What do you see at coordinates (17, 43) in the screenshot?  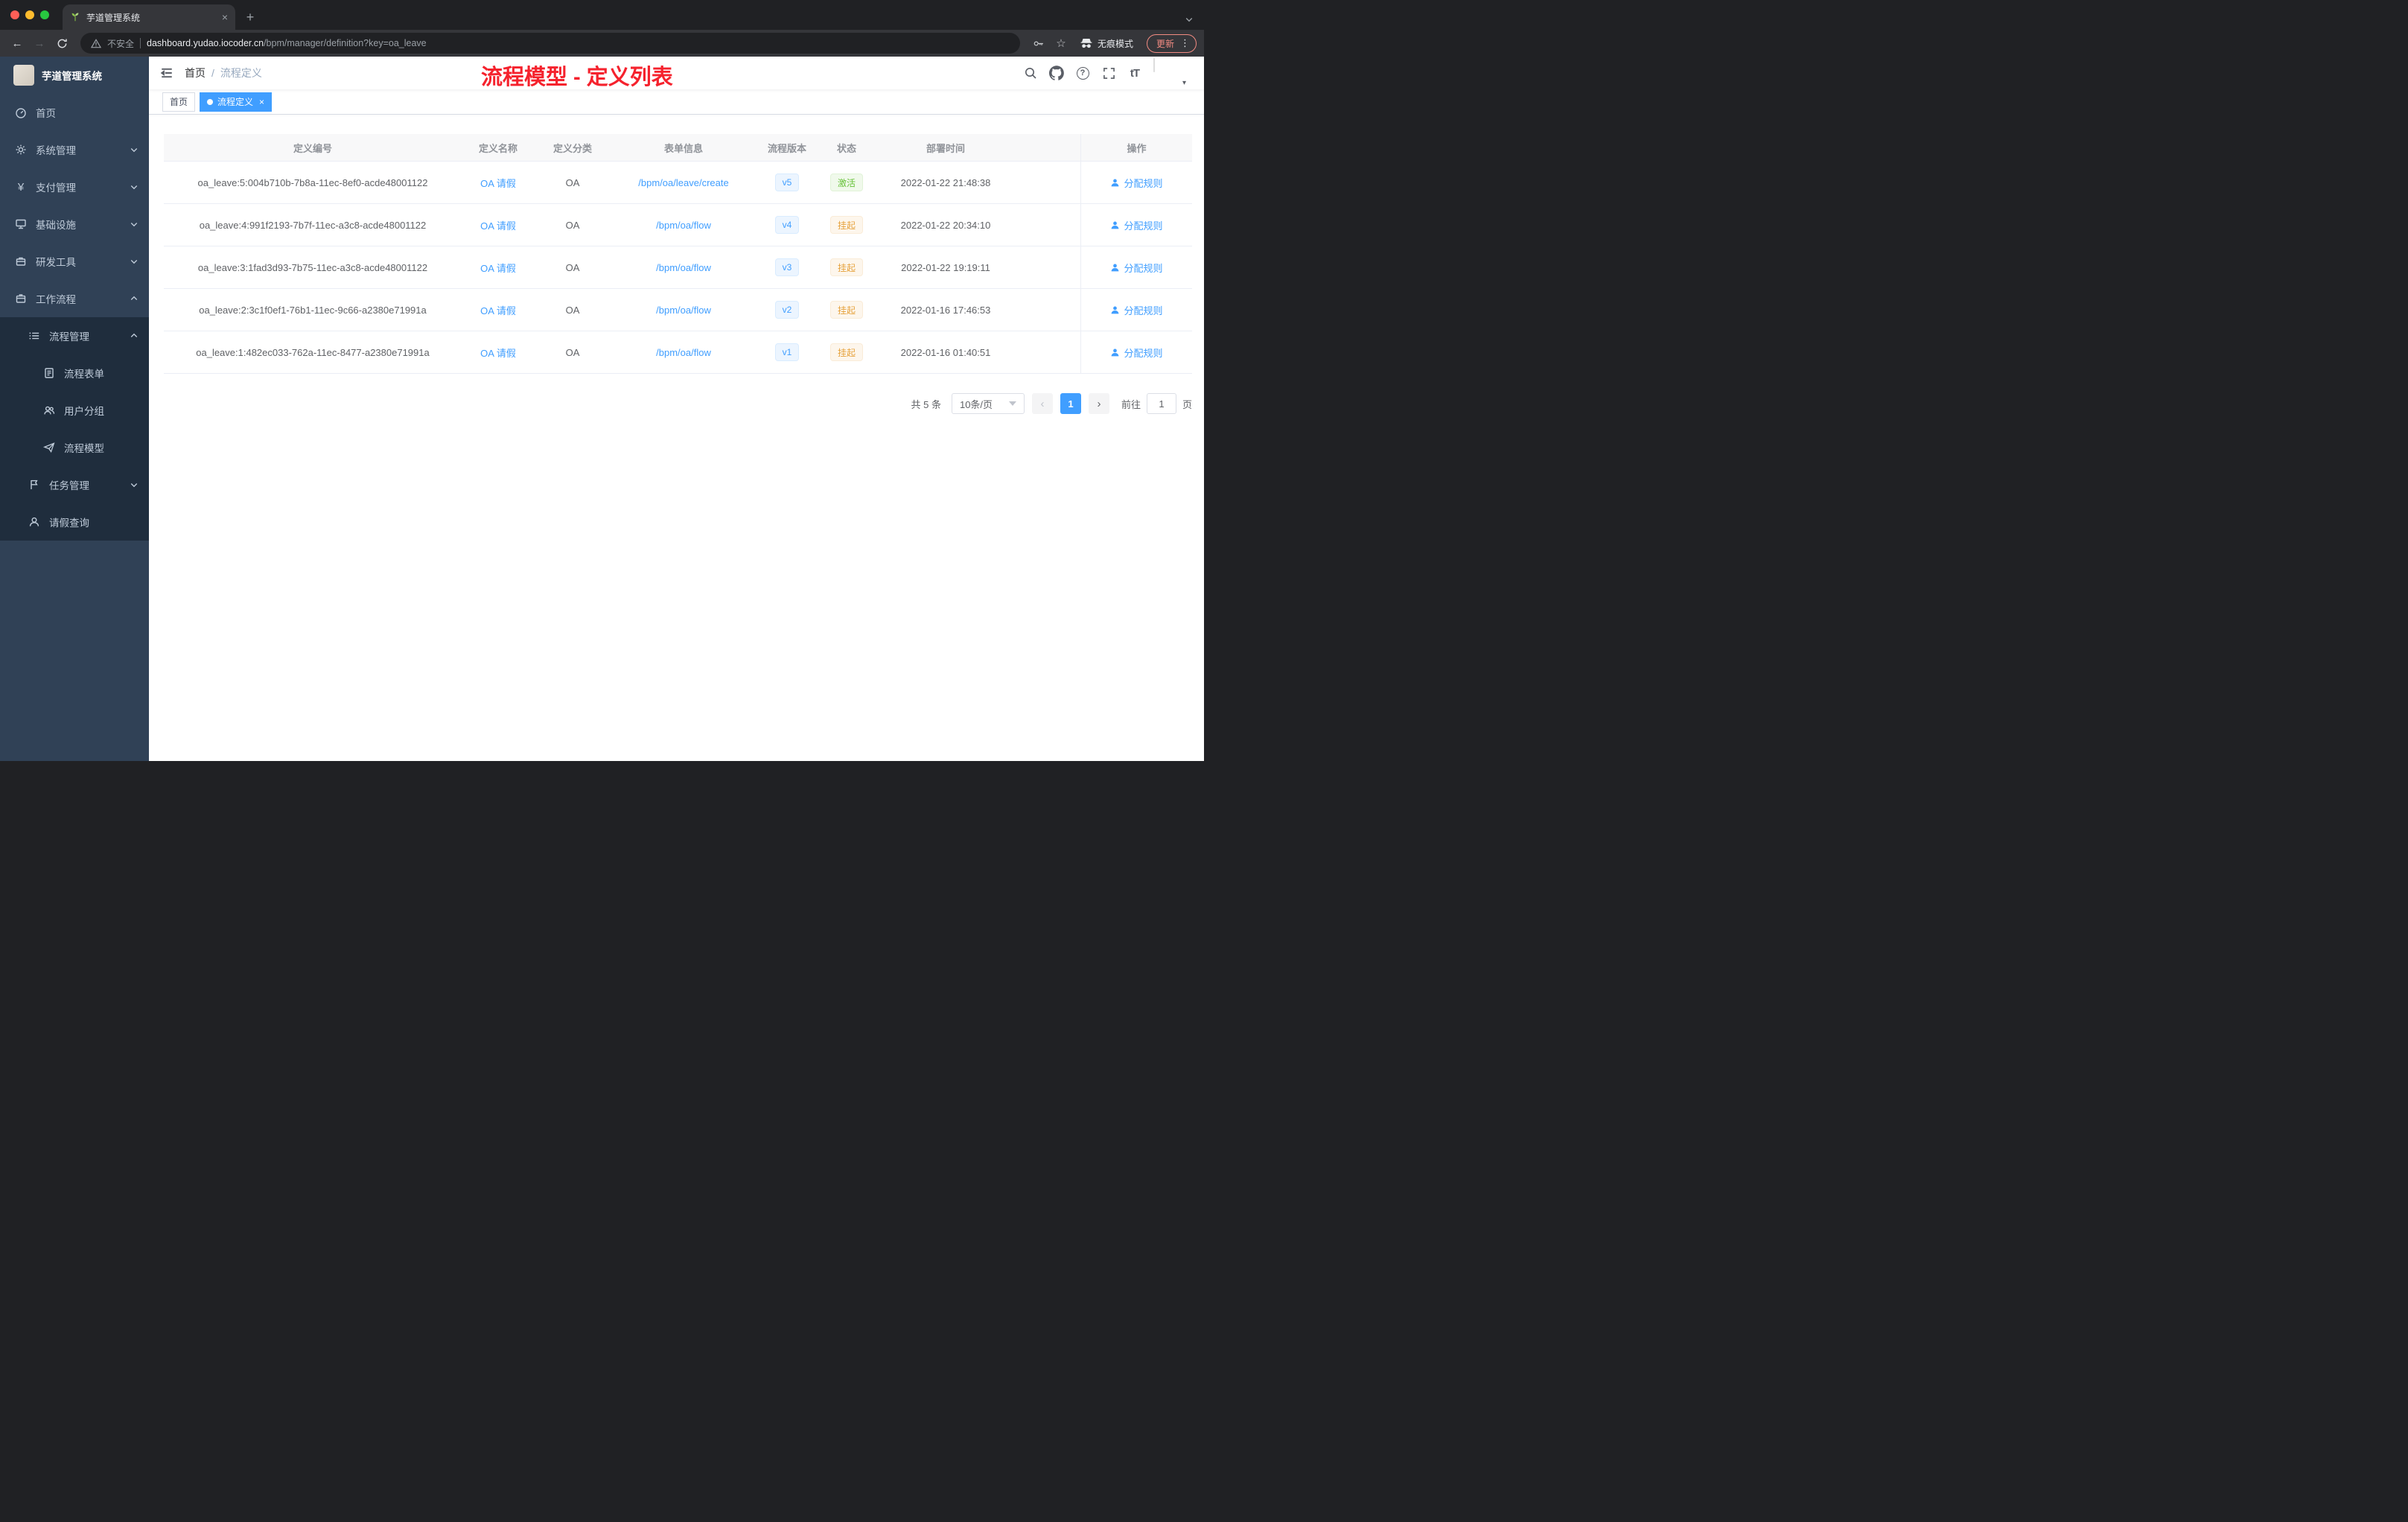 I see `back-button: ←` at bounding box center [17, 43].